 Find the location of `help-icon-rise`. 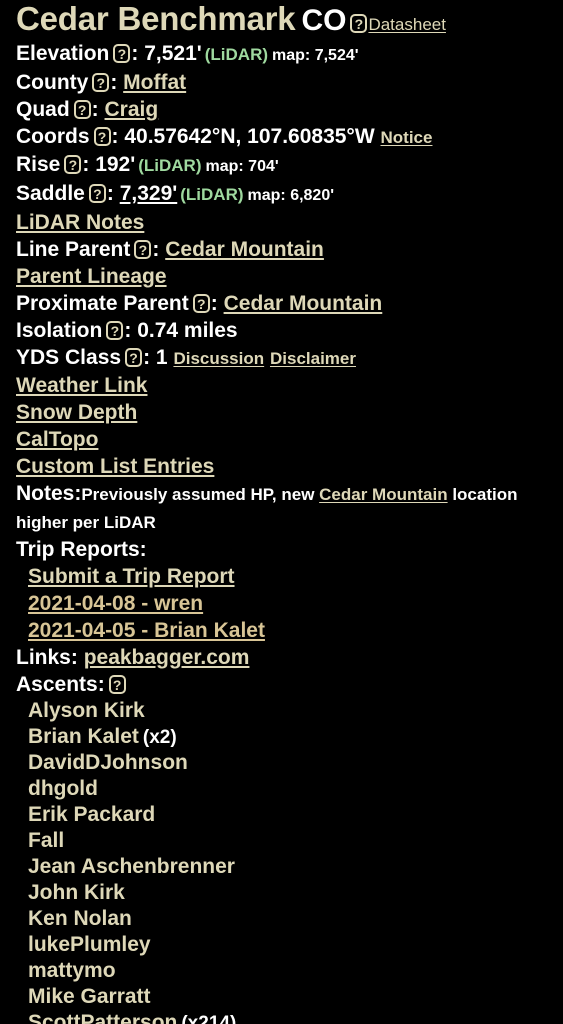

help-icon-rise is located at coordinates (73, 164).